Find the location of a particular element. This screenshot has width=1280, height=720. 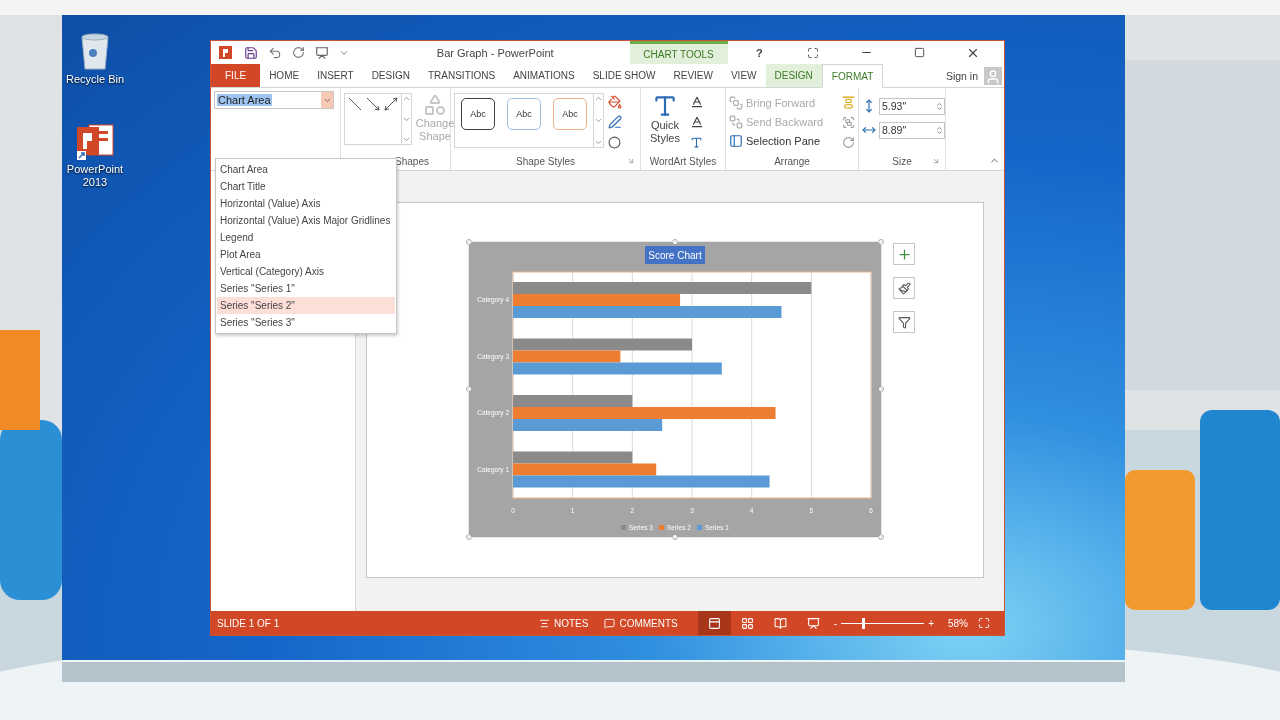

sign-in-link: Sign in is located at coordinates (964, 75).